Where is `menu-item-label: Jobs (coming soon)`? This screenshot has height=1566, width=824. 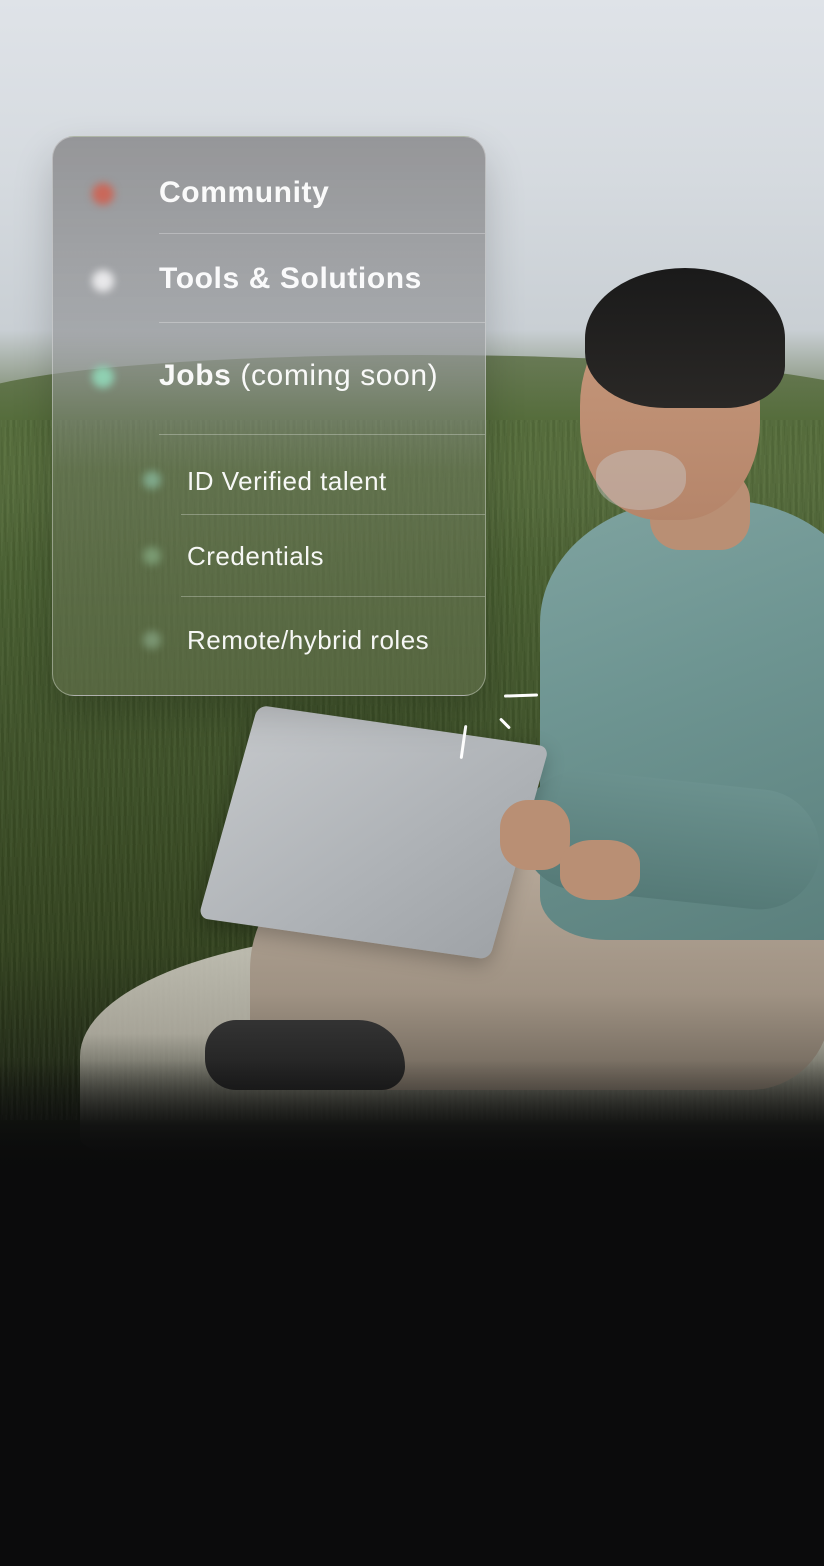
menu-item-label: Jobs (coming soon) is located at coordinates (298, 376).